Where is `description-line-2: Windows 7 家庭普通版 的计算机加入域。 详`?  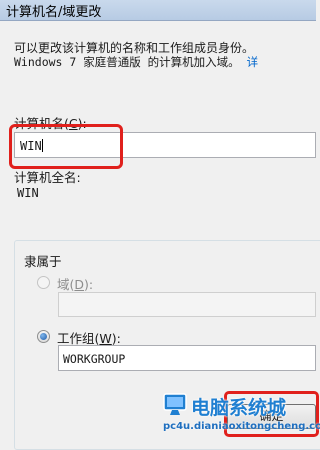
description-line-2: Windows 7 家庭普通版 的计算机加入域。 详 is located at coordinates (136, 62).